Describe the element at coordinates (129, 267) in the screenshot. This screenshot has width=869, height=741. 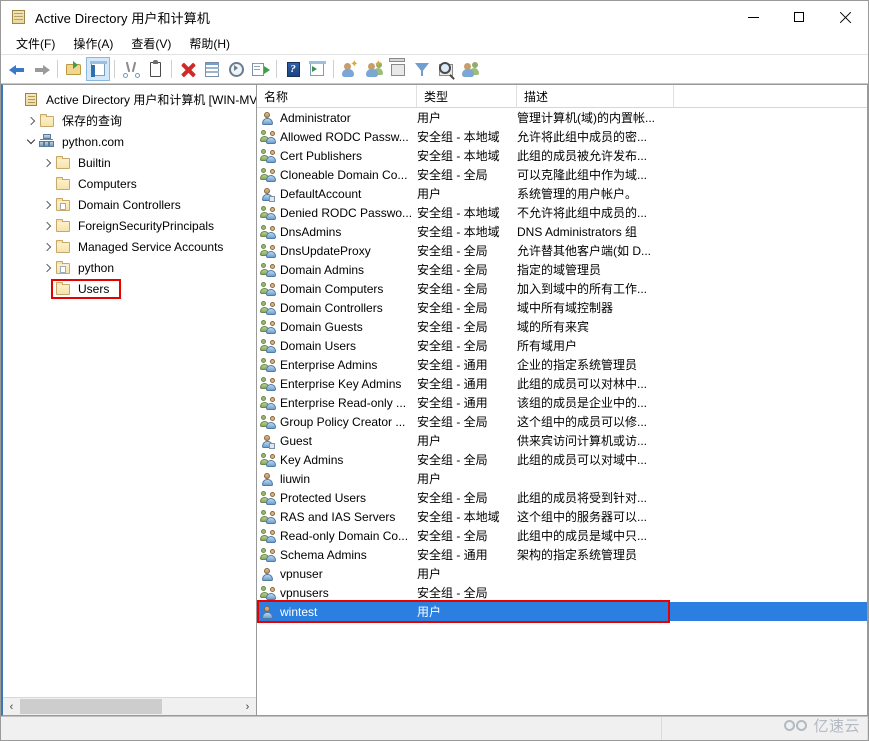
I see `tree-node-python: python` at that location.